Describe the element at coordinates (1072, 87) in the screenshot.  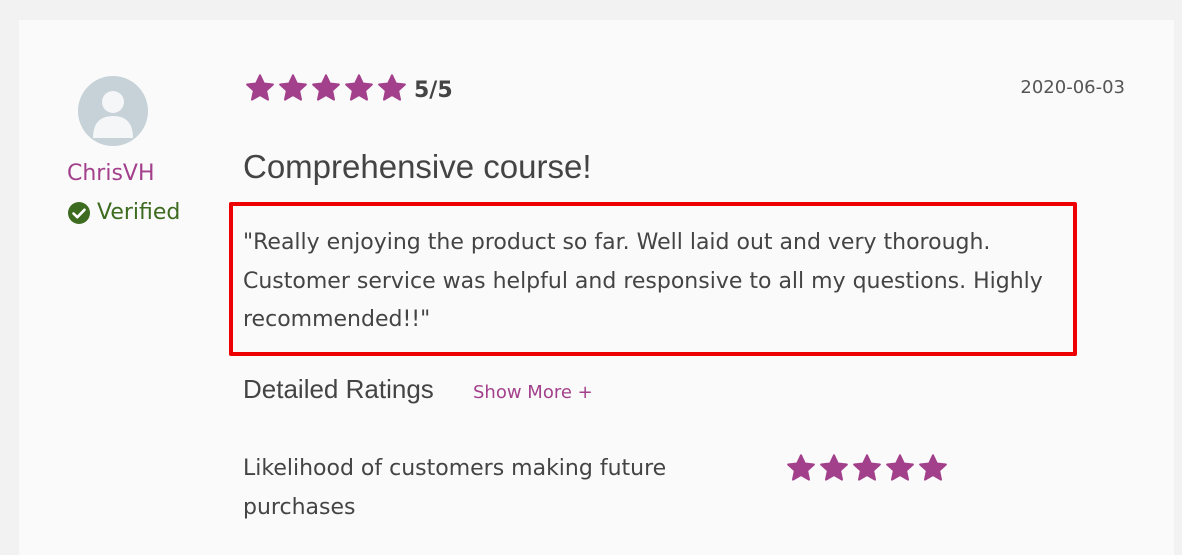
I see `review-date: 2020-06-03` at that location.